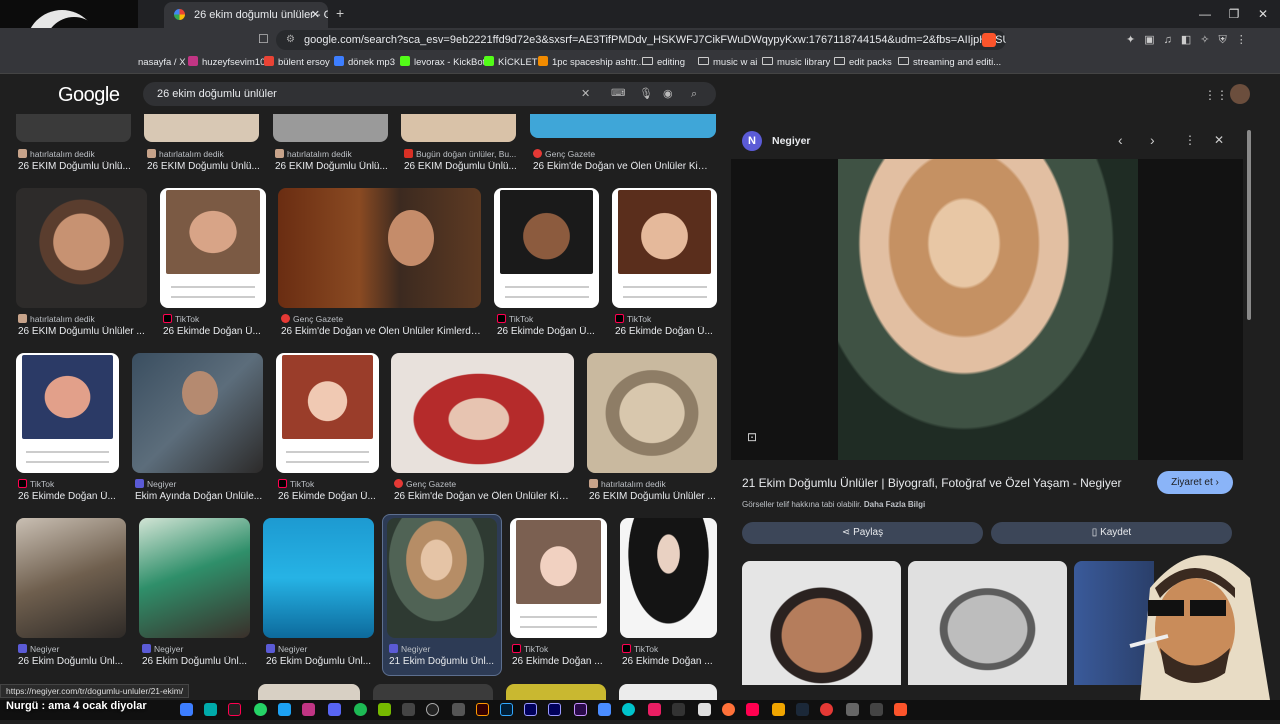 This screenshot has height=724, width=1280. Describe the element at coordinates (989, 40) in the screenshot. I see `brave-shield-icon` at that location.